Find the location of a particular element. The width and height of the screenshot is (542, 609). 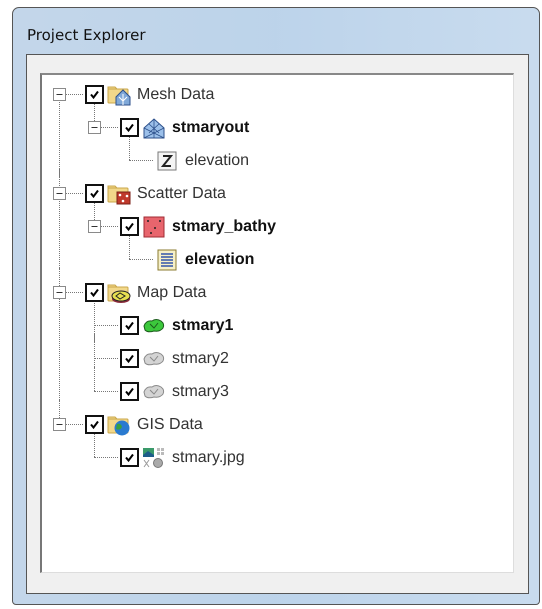

map-folder-icon is located at coordinates (119, 293).